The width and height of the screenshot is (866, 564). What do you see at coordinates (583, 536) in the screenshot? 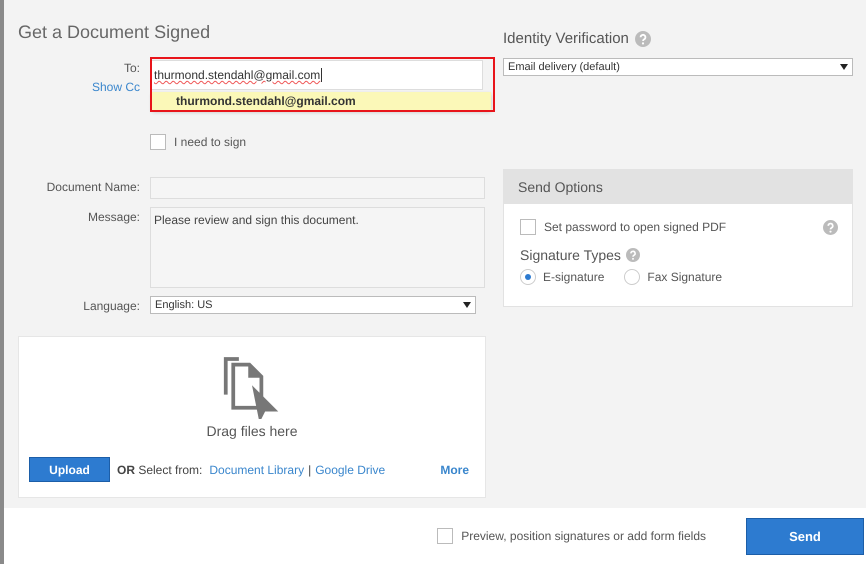
I see `checkbox-label: Preview, position signatures or add form fields` at bounding box center [583, 536].